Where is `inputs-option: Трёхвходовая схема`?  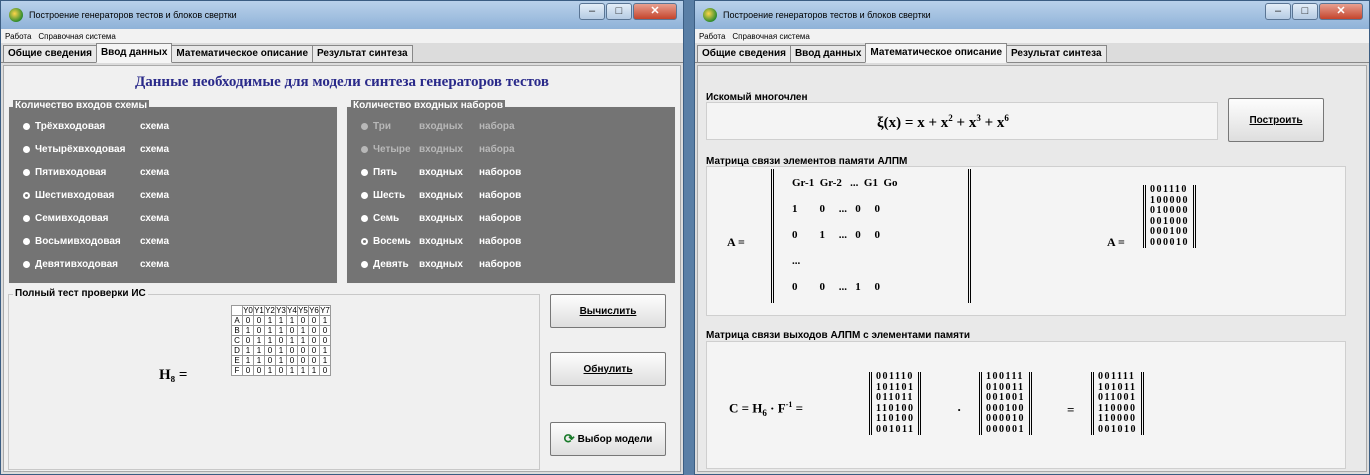
inputs-option: Трёхвходовая схема is located at coordinates (96, 126).